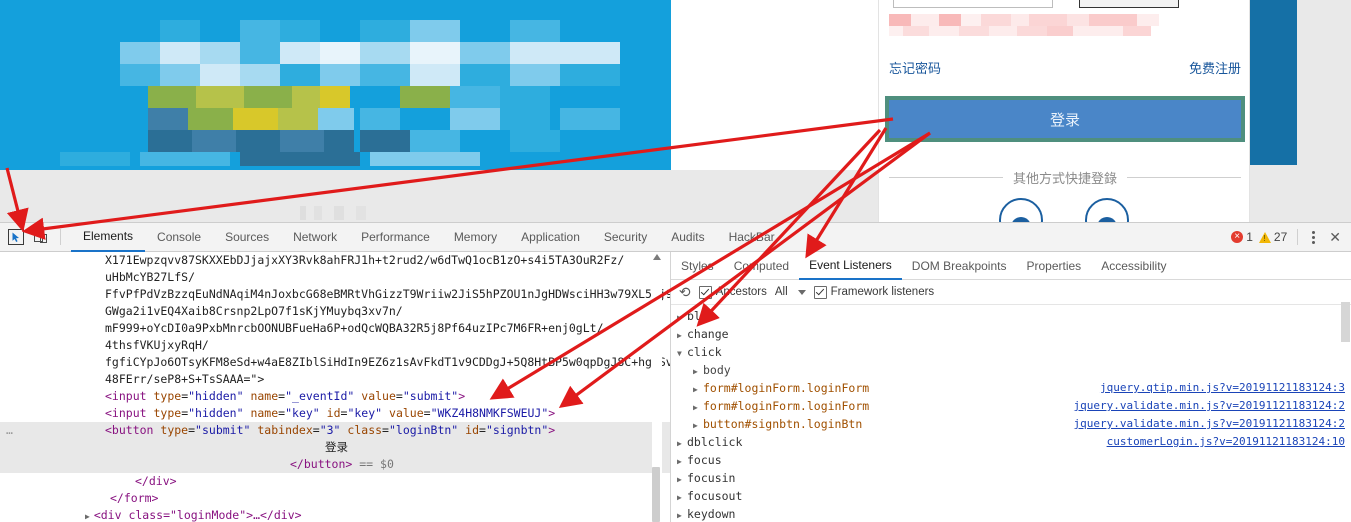  Describe the element at coordinates (1011, 478) in the screenshot. I see `event-listener-row: ▶ focusin` at that location.